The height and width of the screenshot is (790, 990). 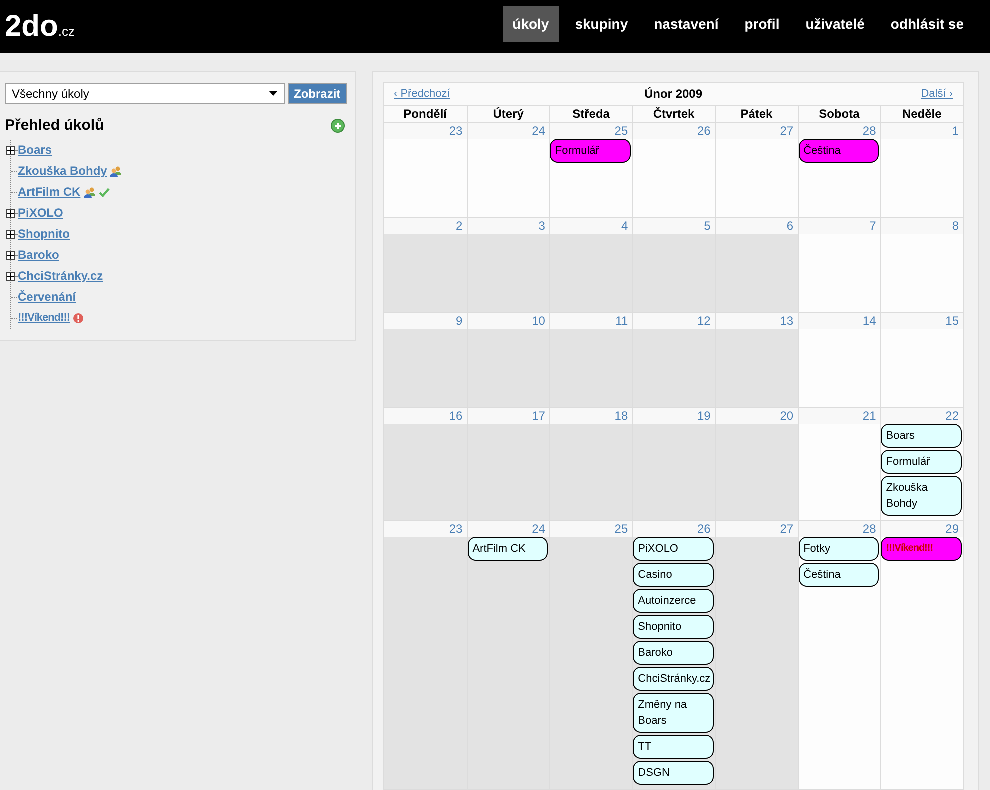 I want to click on day-cell: 3, so click(x=508, y=265).